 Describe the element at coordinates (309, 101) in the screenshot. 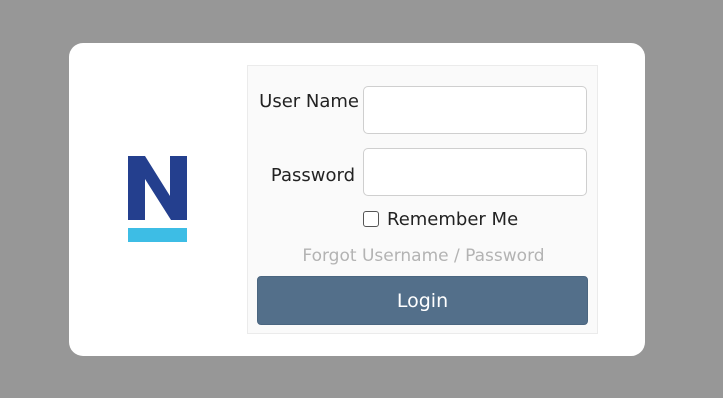

I see `username-label: User Name` at that location.